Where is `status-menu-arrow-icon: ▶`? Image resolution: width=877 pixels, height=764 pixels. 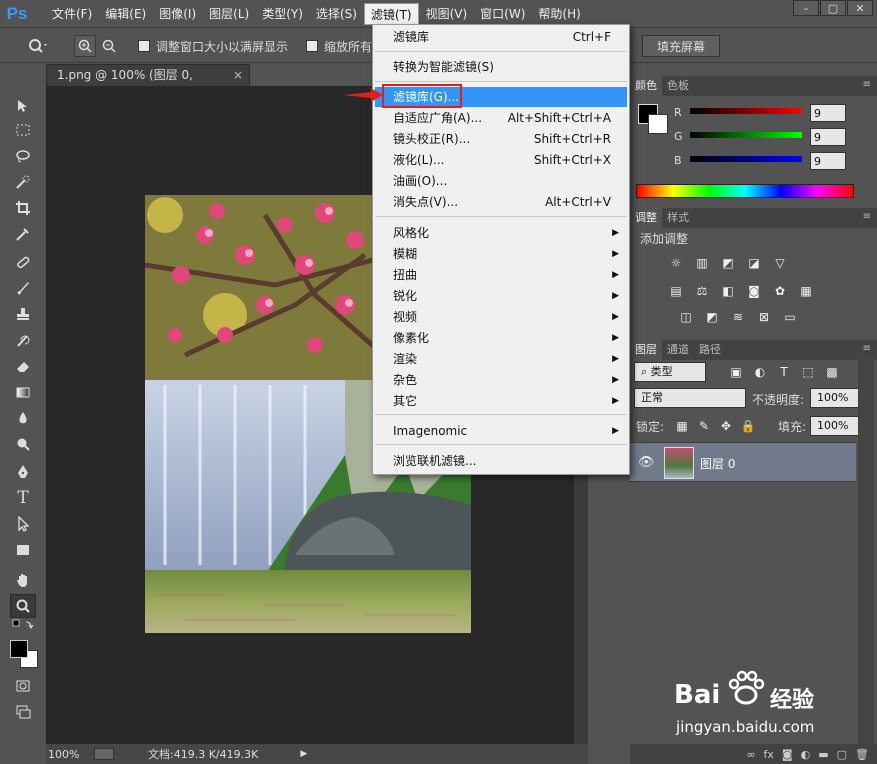
status-menu-arrow-icon: ▶ is located at coordinates (303, 754).